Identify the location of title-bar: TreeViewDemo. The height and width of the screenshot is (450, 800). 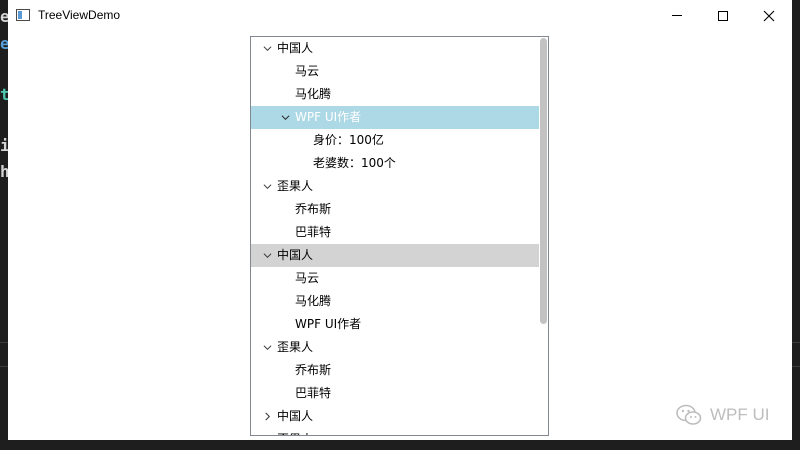
(400, 15).